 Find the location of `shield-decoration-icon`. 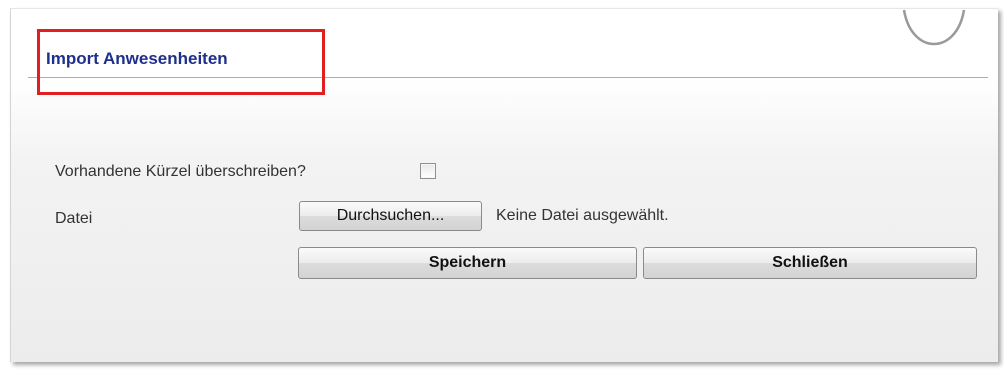

shield-decoration-icon is located at coordinates (934, 27).